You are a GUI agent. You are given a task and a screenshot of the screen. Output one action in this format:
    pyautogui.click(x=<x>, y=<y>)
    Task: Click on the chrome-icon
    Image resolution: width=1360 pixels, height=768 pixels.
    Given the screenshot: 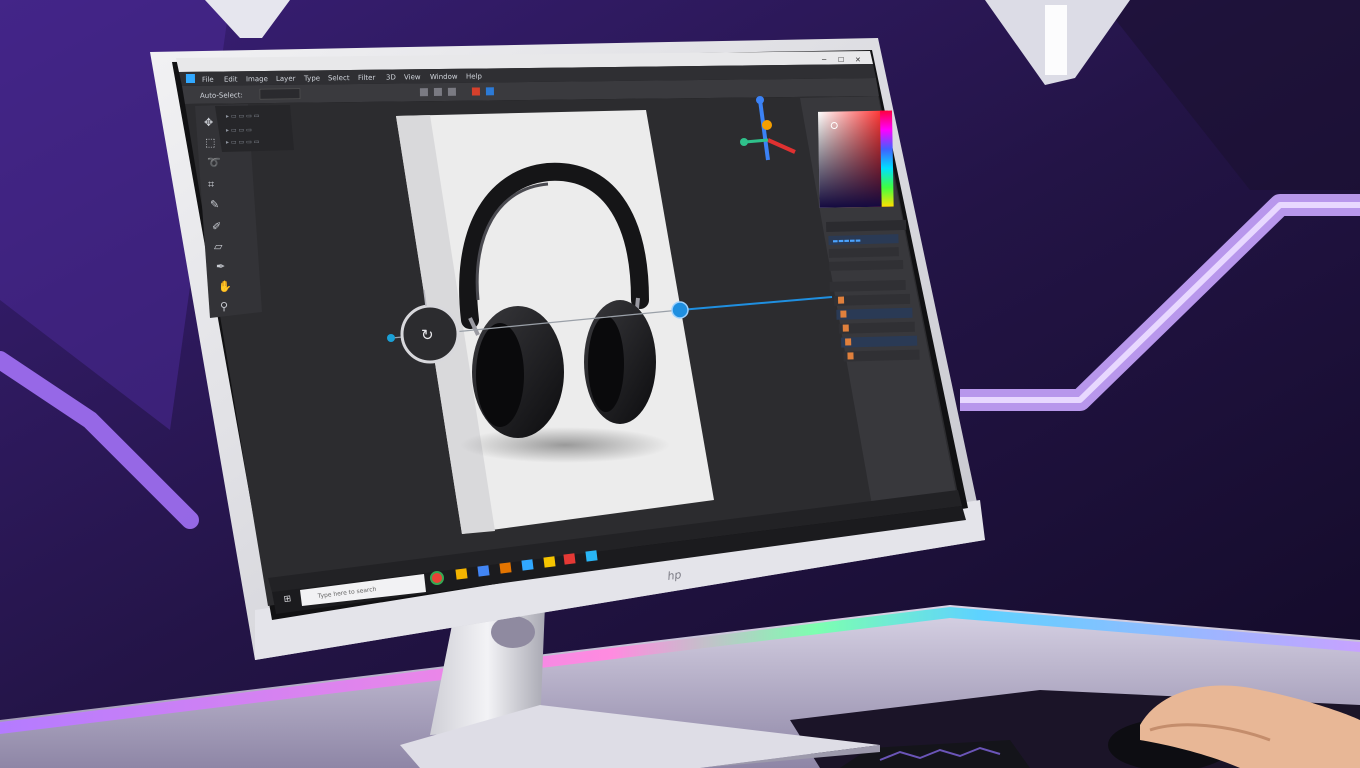 What is the action you would take?
    pyautogui.click(x=437, y=578)
    